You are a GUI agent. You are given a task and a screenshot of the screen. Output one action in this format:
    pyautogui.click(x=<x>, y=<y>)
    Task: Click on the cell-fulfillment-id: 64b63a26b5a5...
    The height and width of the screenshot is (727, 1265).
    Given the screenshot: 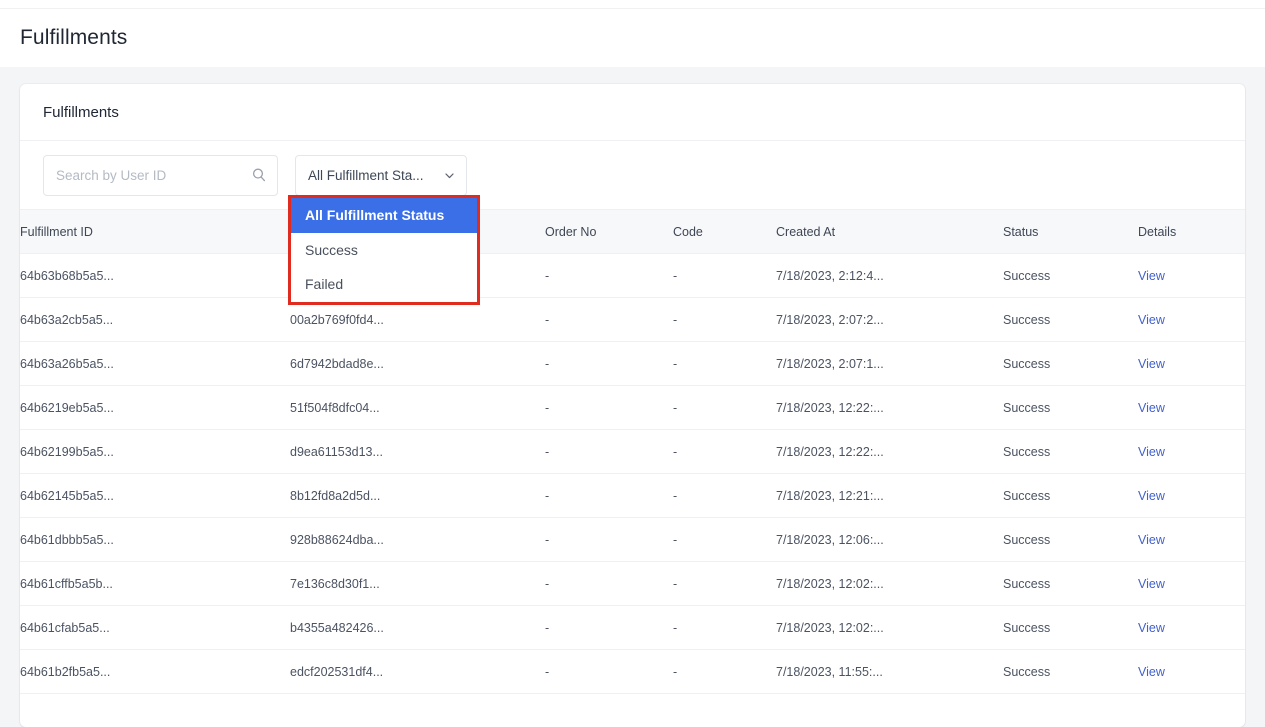 What is the action you would take?
    pyautogui.click(x=155, y=363)
    